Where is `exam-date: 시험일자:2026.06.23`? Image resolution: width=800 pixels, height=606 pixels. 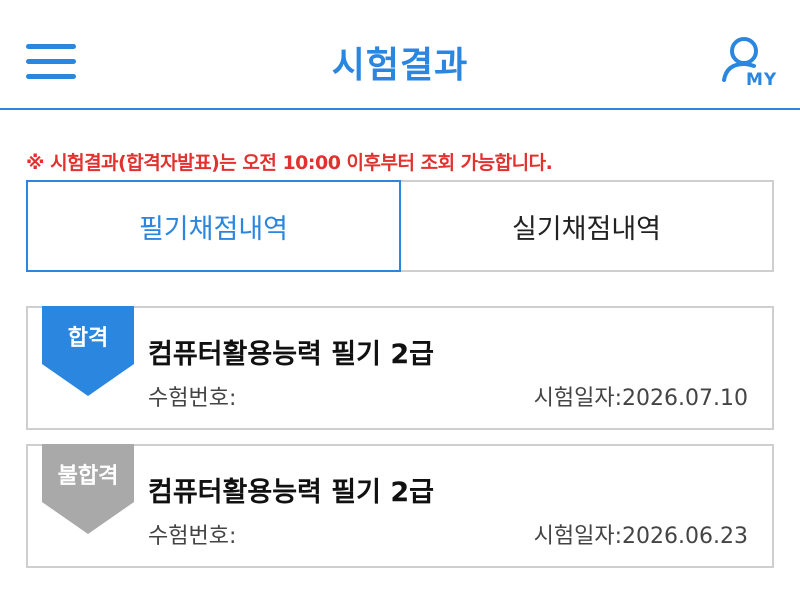
exam-date: 시험일자:2026.06.23 is located at coordinates (641, 534).